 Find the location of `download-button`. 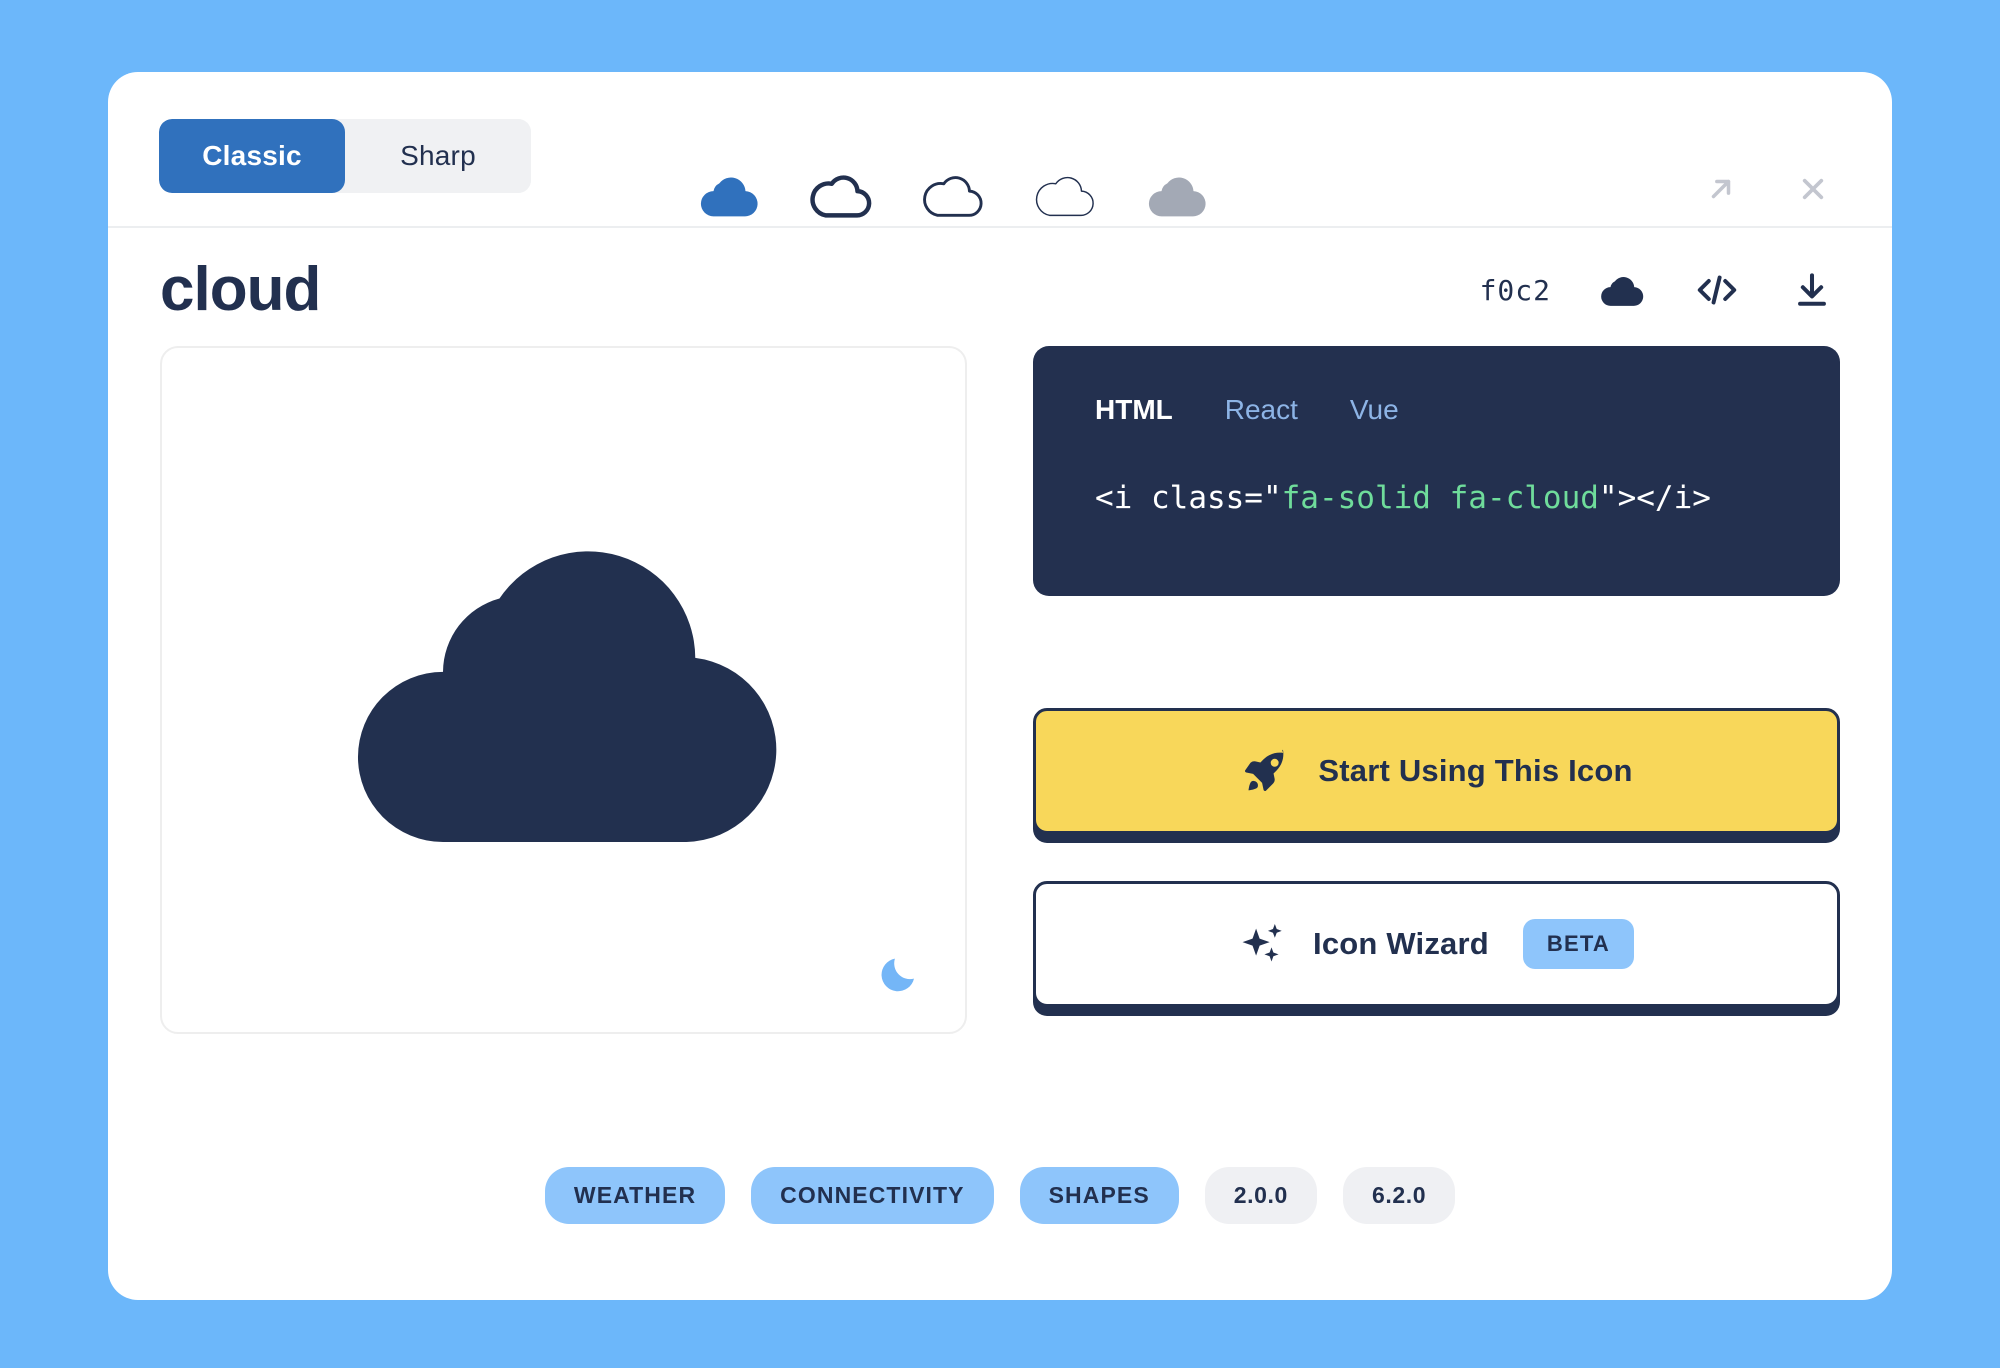

download-button is located at coordinates (1812, 290).